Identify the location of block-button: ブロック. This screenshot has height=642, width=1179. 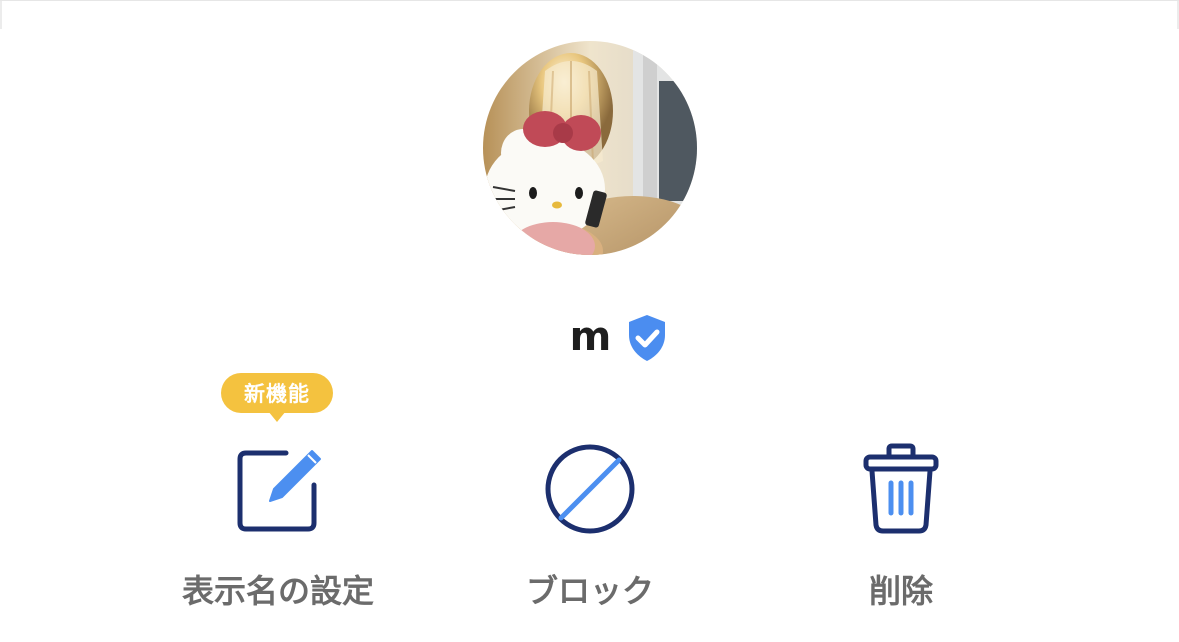
(590, 529).